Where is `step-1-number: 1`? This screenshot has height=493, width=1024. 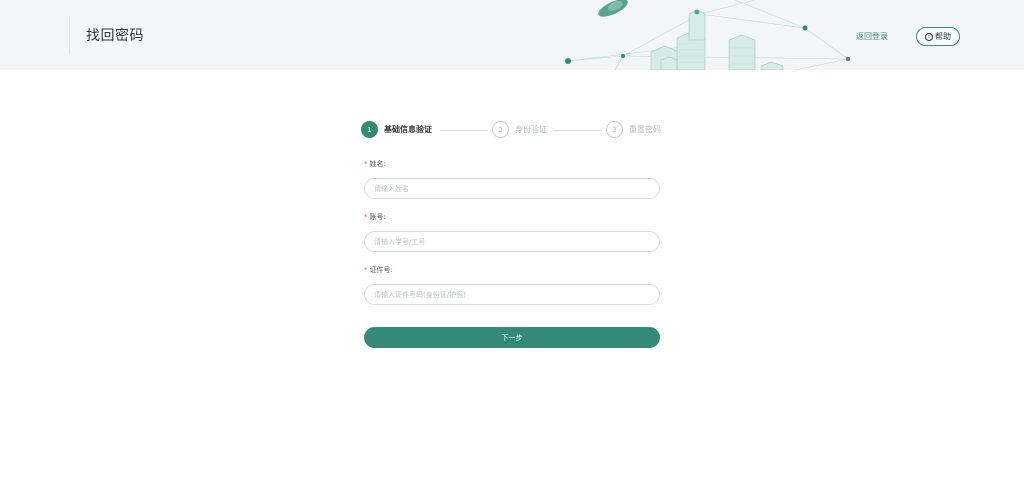 step-1-number: 1 is located at coordinates (369, 129).